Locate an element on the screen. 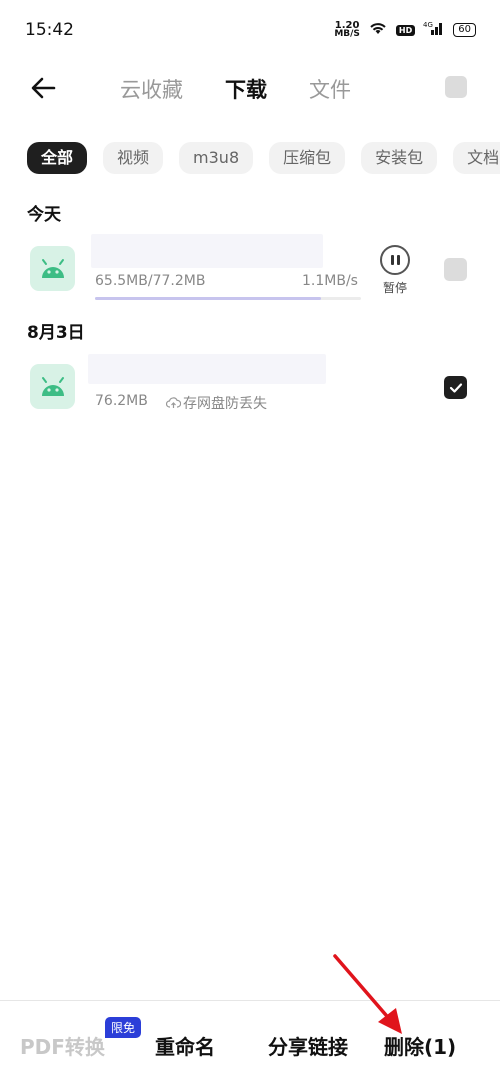  file-size: 65.5MB/77.2MB is located at coordinates (150, 281).